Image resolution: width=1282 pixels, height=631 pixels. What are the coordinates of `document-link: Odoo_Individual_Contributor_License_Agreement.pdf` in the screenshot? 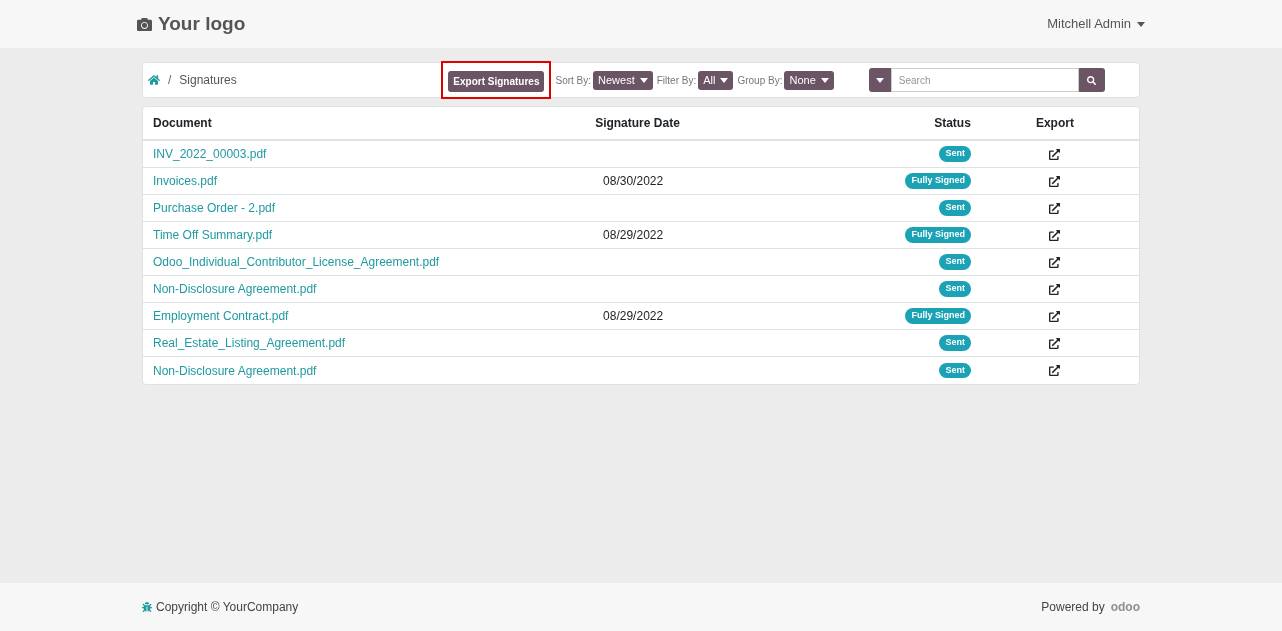 It's located at (296, 262).